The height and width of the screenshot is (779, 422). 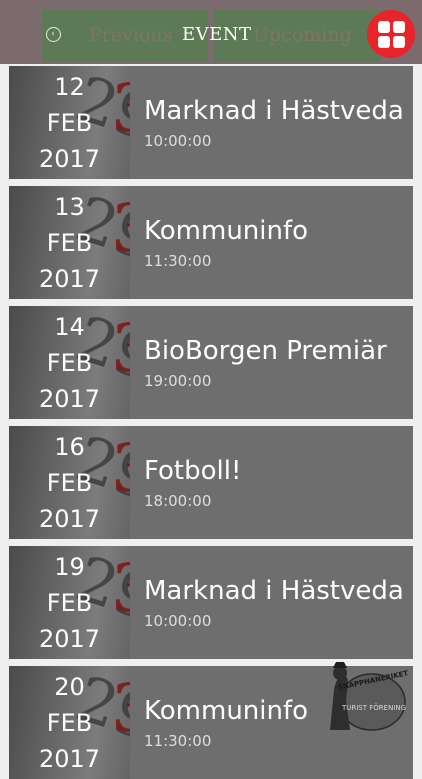 I want to click on svg-text: TURIST FÖRENING, so click(x=373, y=707).